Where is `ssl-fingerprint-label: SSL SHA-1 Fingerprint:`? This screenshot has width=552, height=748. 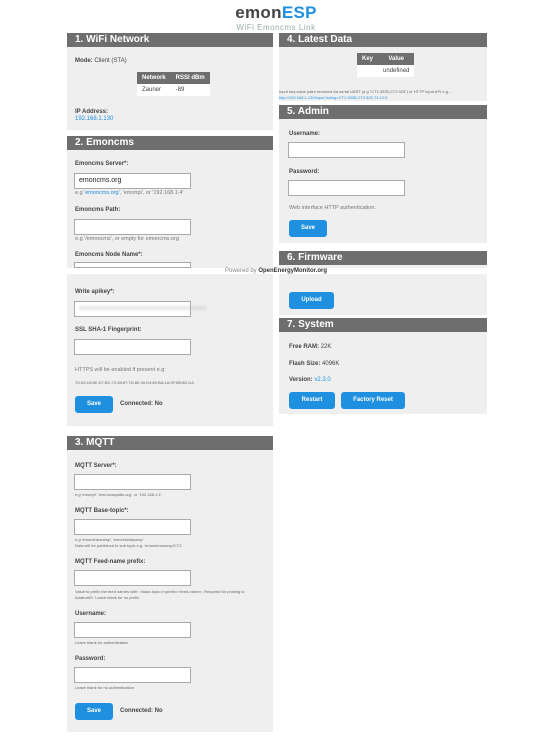 ssl-fingerprint-label: SSL SHA-1 Fingerprint: is located at coordinates (108, 330).